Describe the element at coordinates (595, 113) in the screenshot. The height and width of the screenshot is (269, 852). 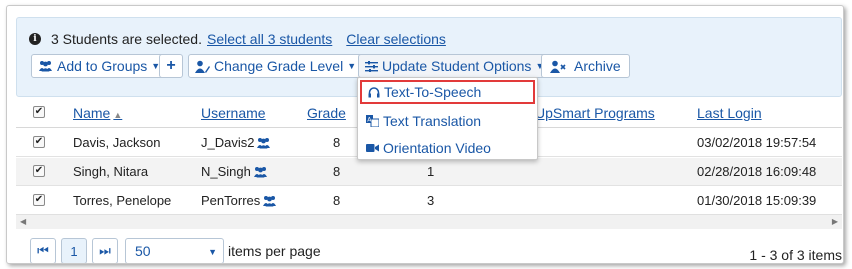
I see `column-header-upsmart-programs: UpSmart Programs` at that location.